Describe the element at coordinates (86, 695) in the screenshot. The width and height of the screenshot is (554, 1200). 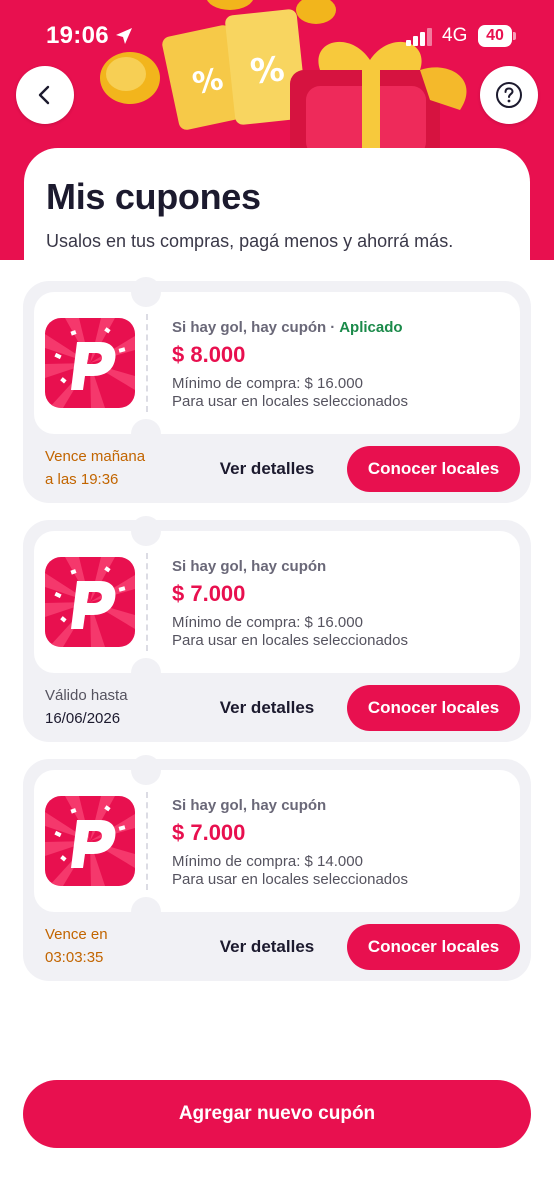
I see `expiry-label: Válido hasta` at that location.